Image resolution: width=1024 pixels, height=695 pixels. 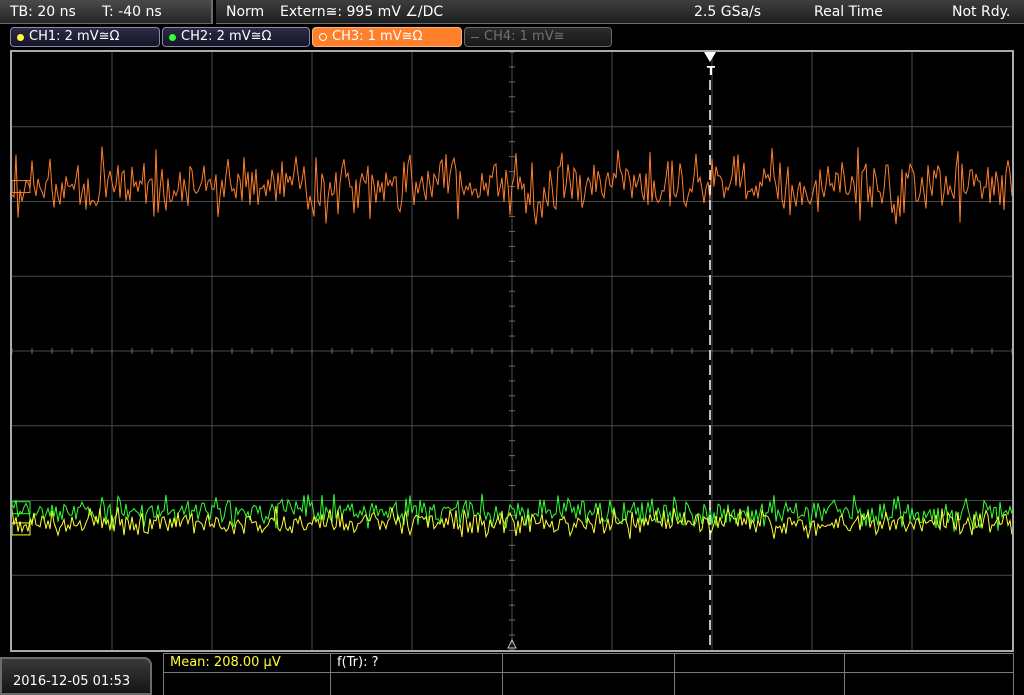 I want to click on trigger-arrow-icon, so click(x=710, y=57).